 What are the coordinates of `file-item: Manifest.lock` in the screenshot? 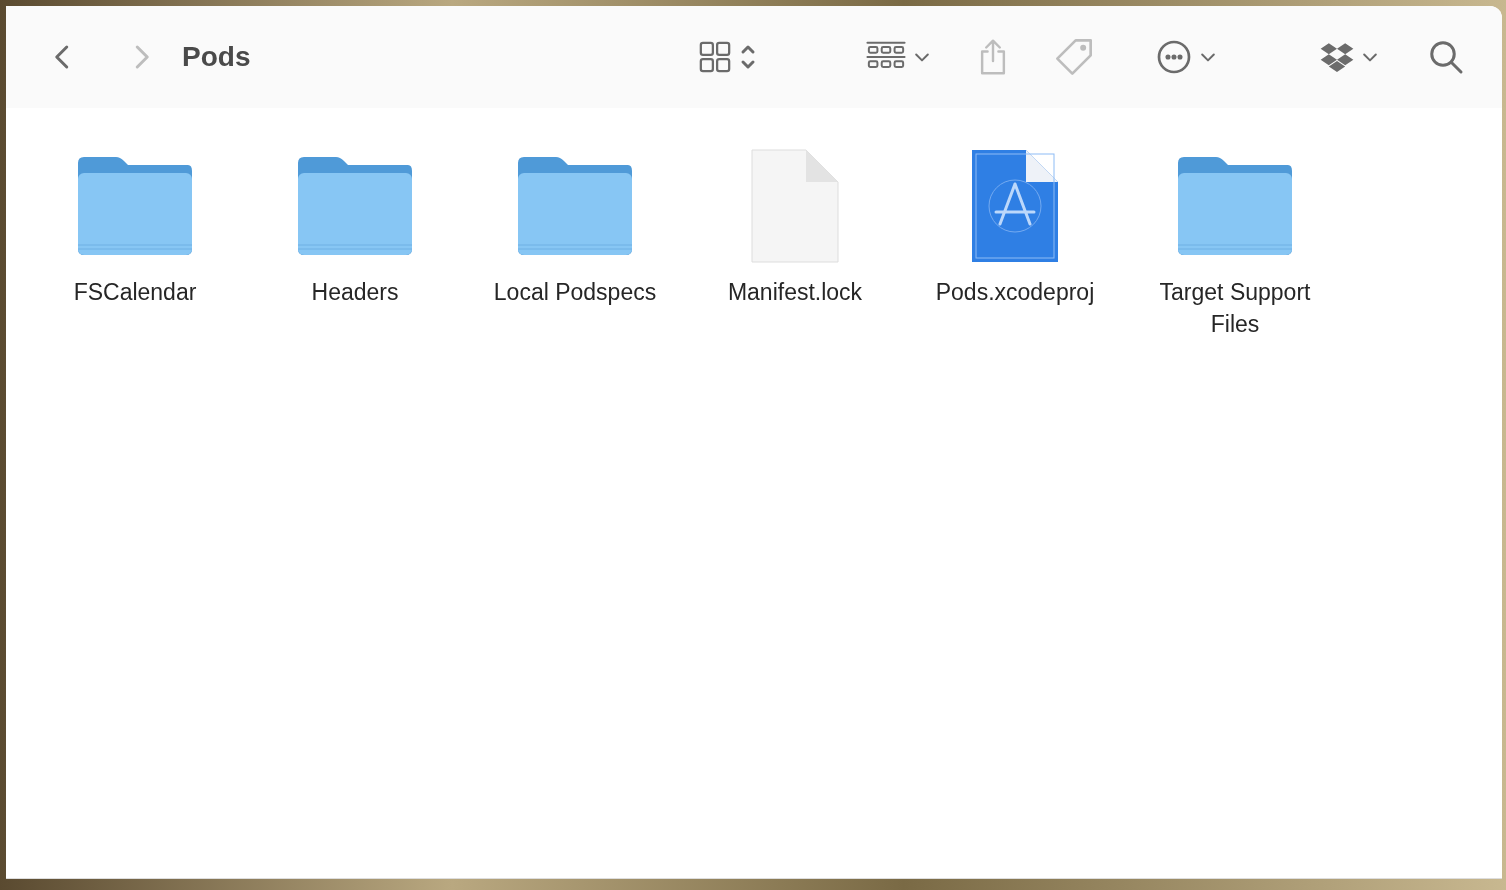 It's located at (795, 242).